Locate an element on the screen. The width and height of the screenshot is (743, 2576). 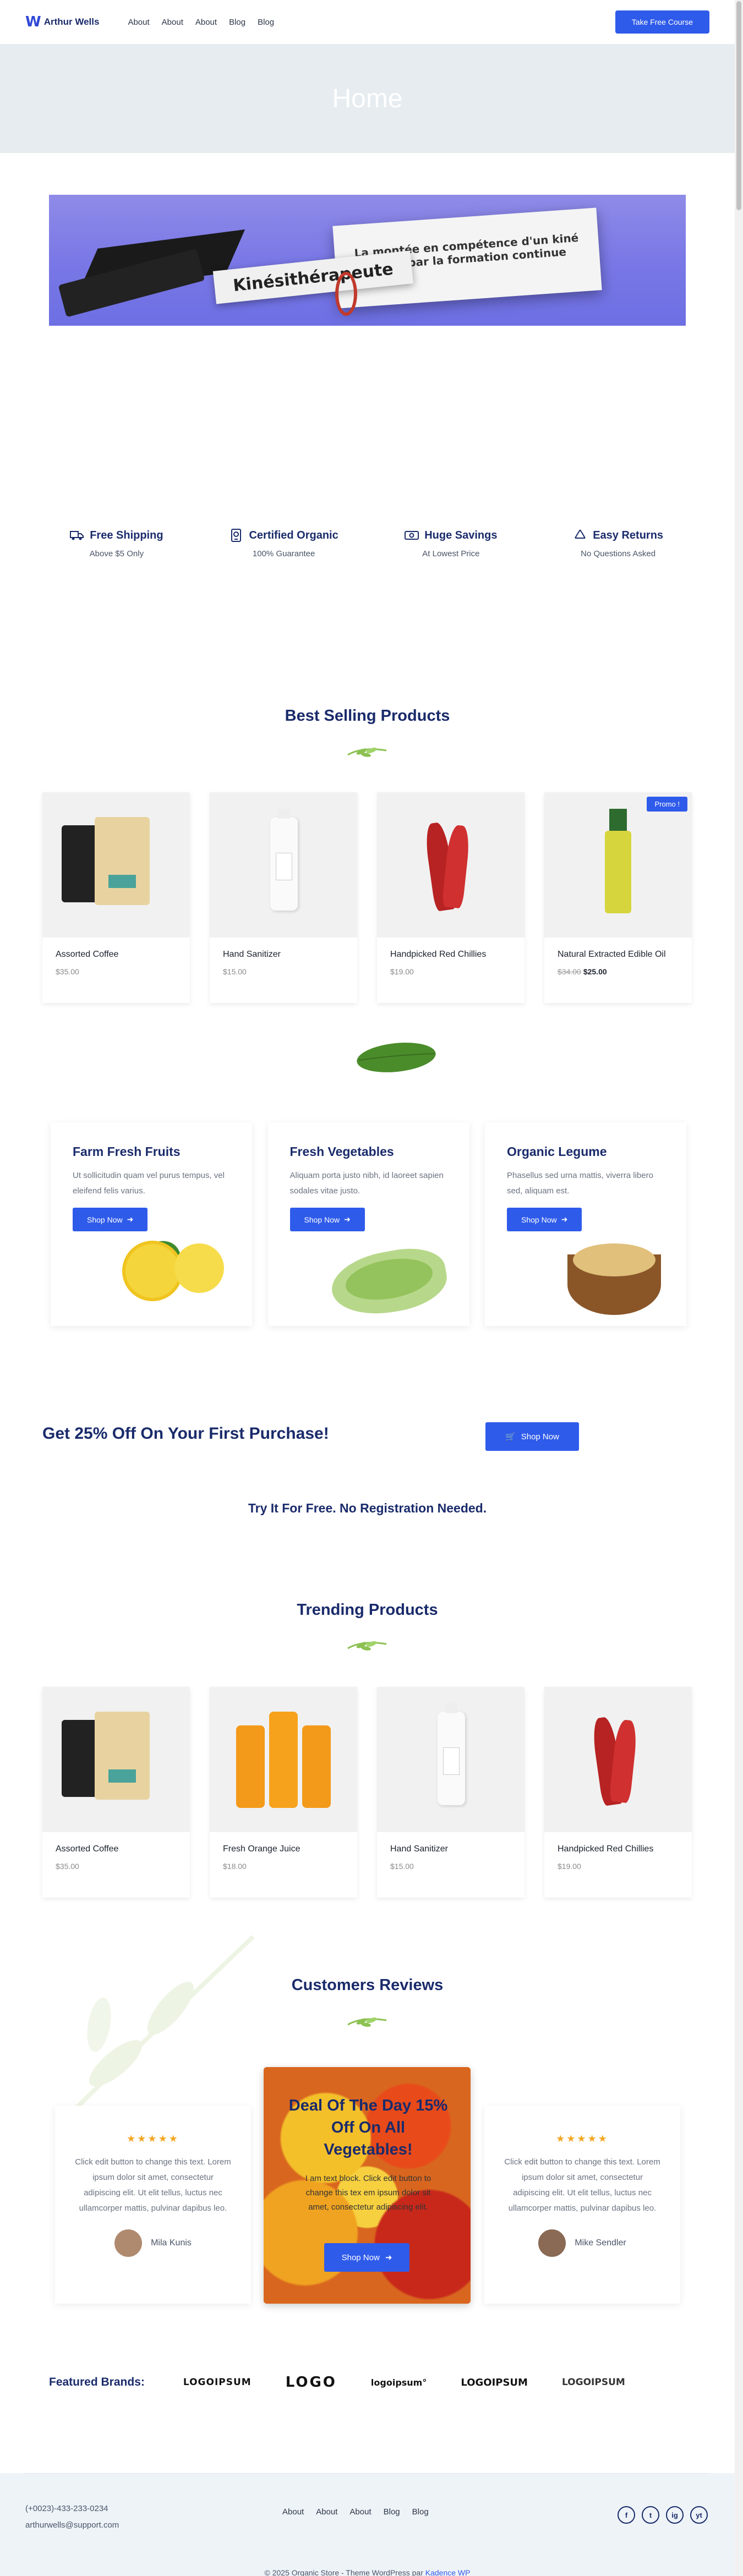
instagram-icon: ig is located at coordinates (675, 2515).